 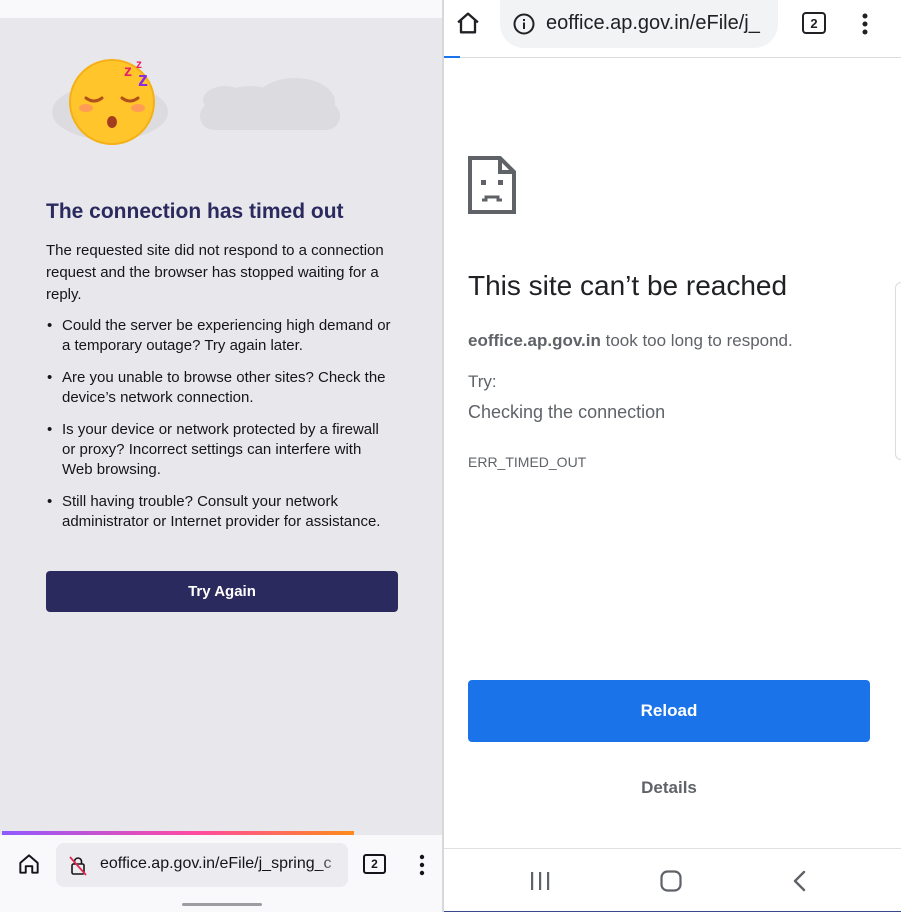 What do you see at coordinates (452, 57) in the screenshot?
I see `load-progress` at bounding box center [452, 57].